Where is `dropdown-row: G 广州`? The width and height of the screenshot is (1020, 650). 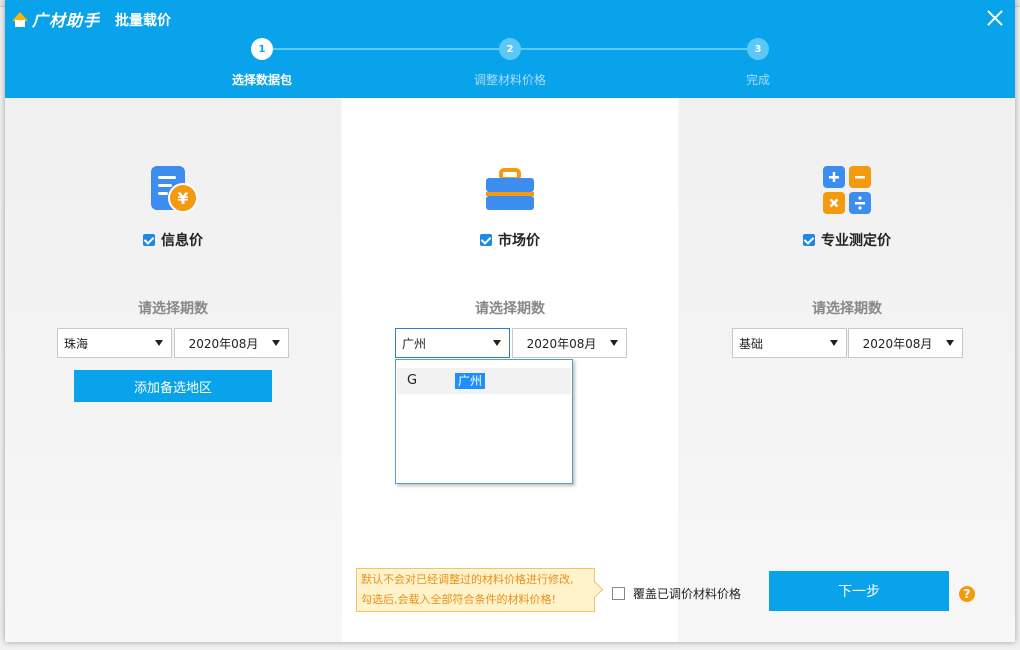 dropdown-row: G 广州 is located at coordinates (484, 381).